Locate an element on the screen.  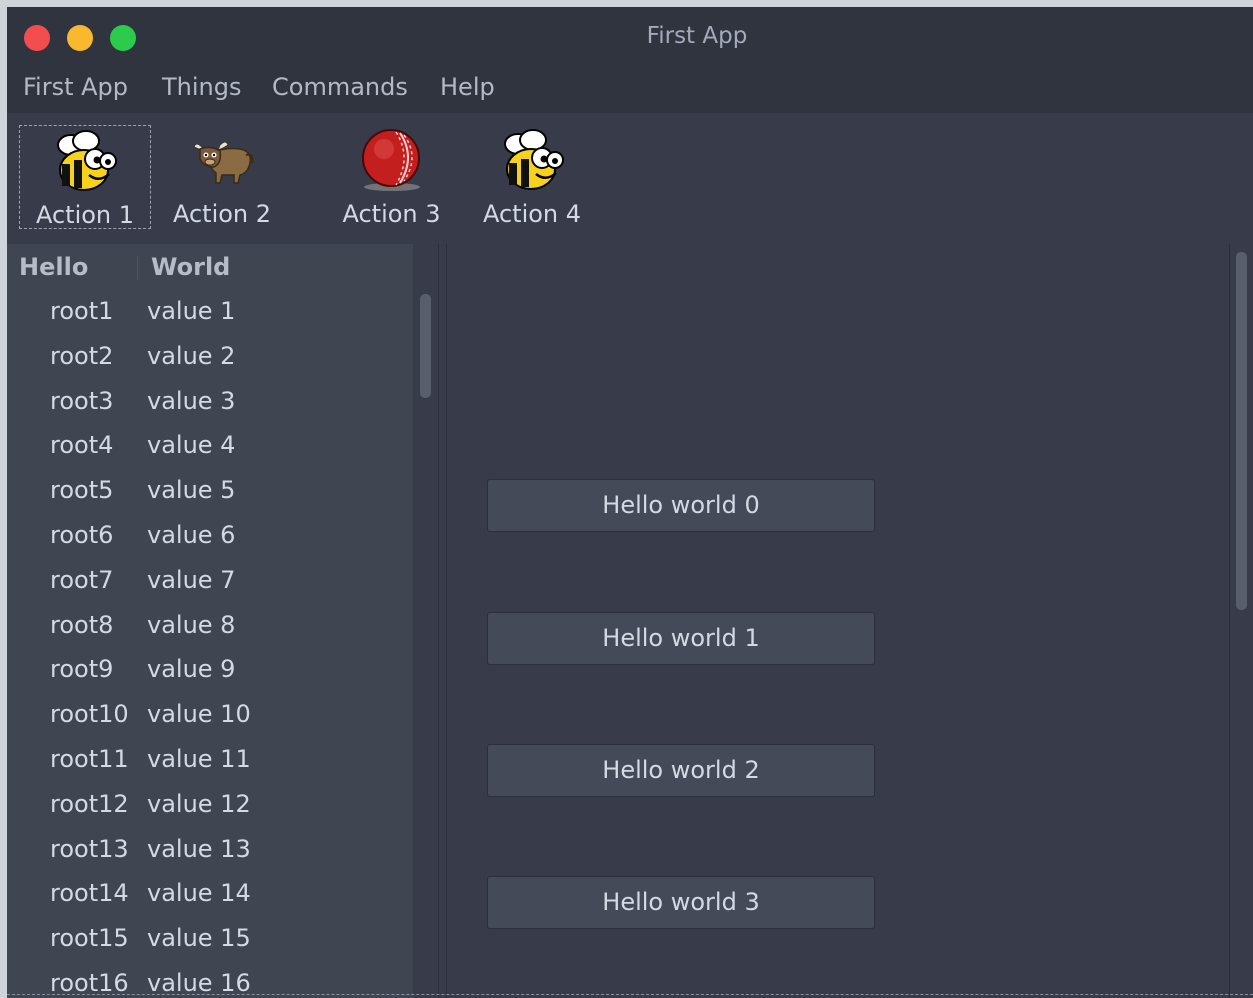
tree-cell-value: value 11 is located at coordinates (199, 759).